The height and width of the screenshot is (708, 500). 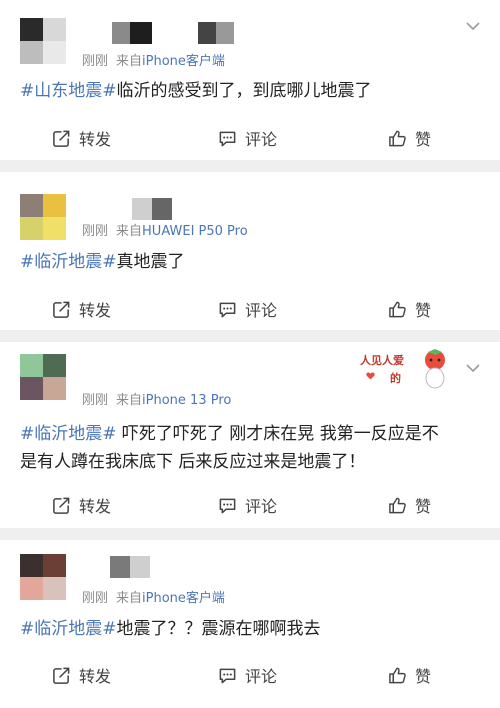 I want to click on strawberry-mascot-icon, so click(x=435, y=369).